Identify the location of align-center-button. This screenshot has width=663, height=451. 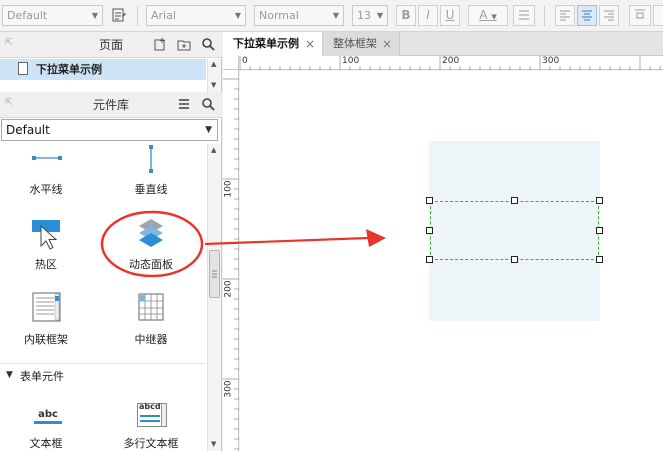
(587, 15).